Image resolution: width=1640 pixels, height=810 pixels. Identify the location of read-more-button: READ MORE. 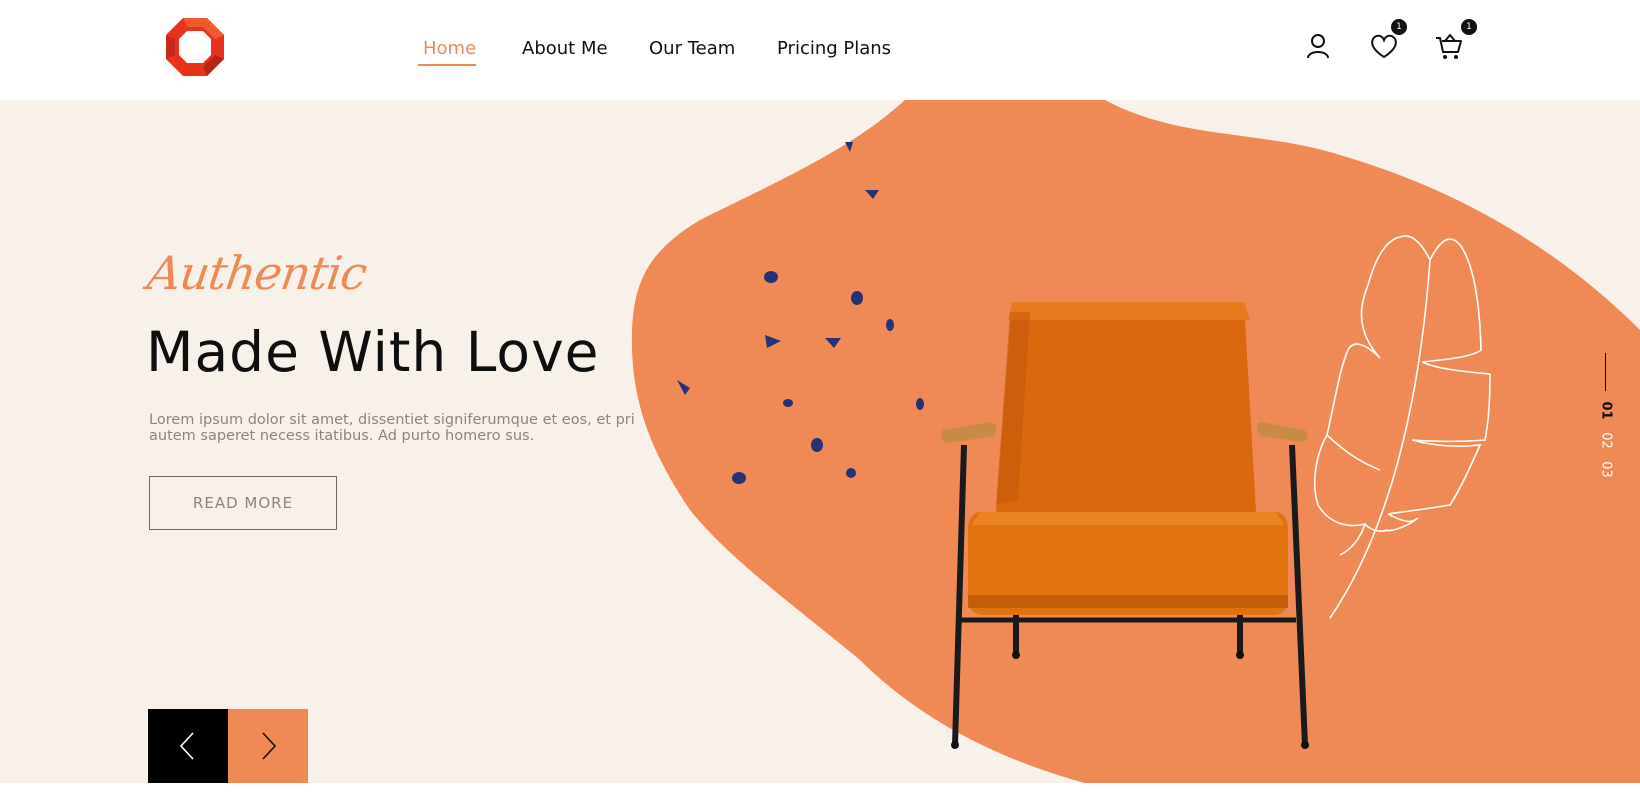
(243, 503).